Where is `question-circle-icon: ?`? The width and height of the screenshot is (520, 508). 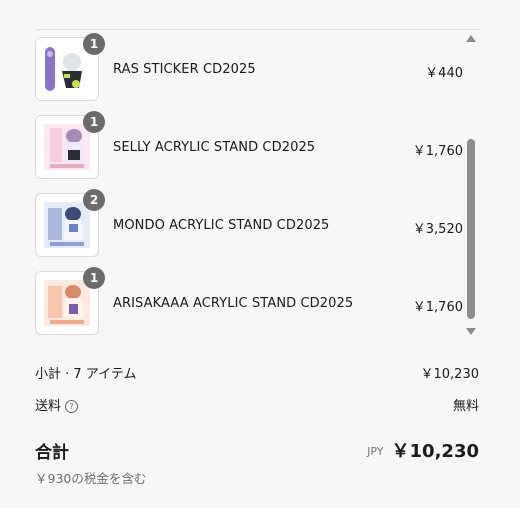 question-circle-icon: ? is located at coordinates (72, 406).